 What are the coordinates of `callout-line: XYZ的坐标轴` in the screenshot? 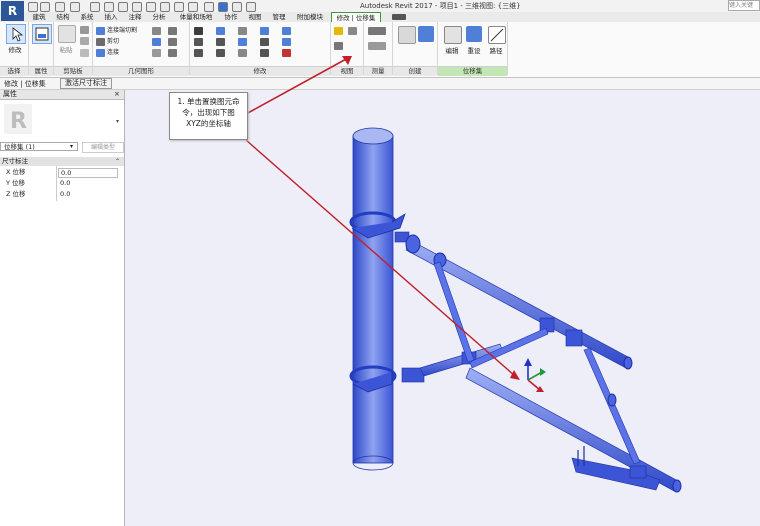 It's located at (208, 123).